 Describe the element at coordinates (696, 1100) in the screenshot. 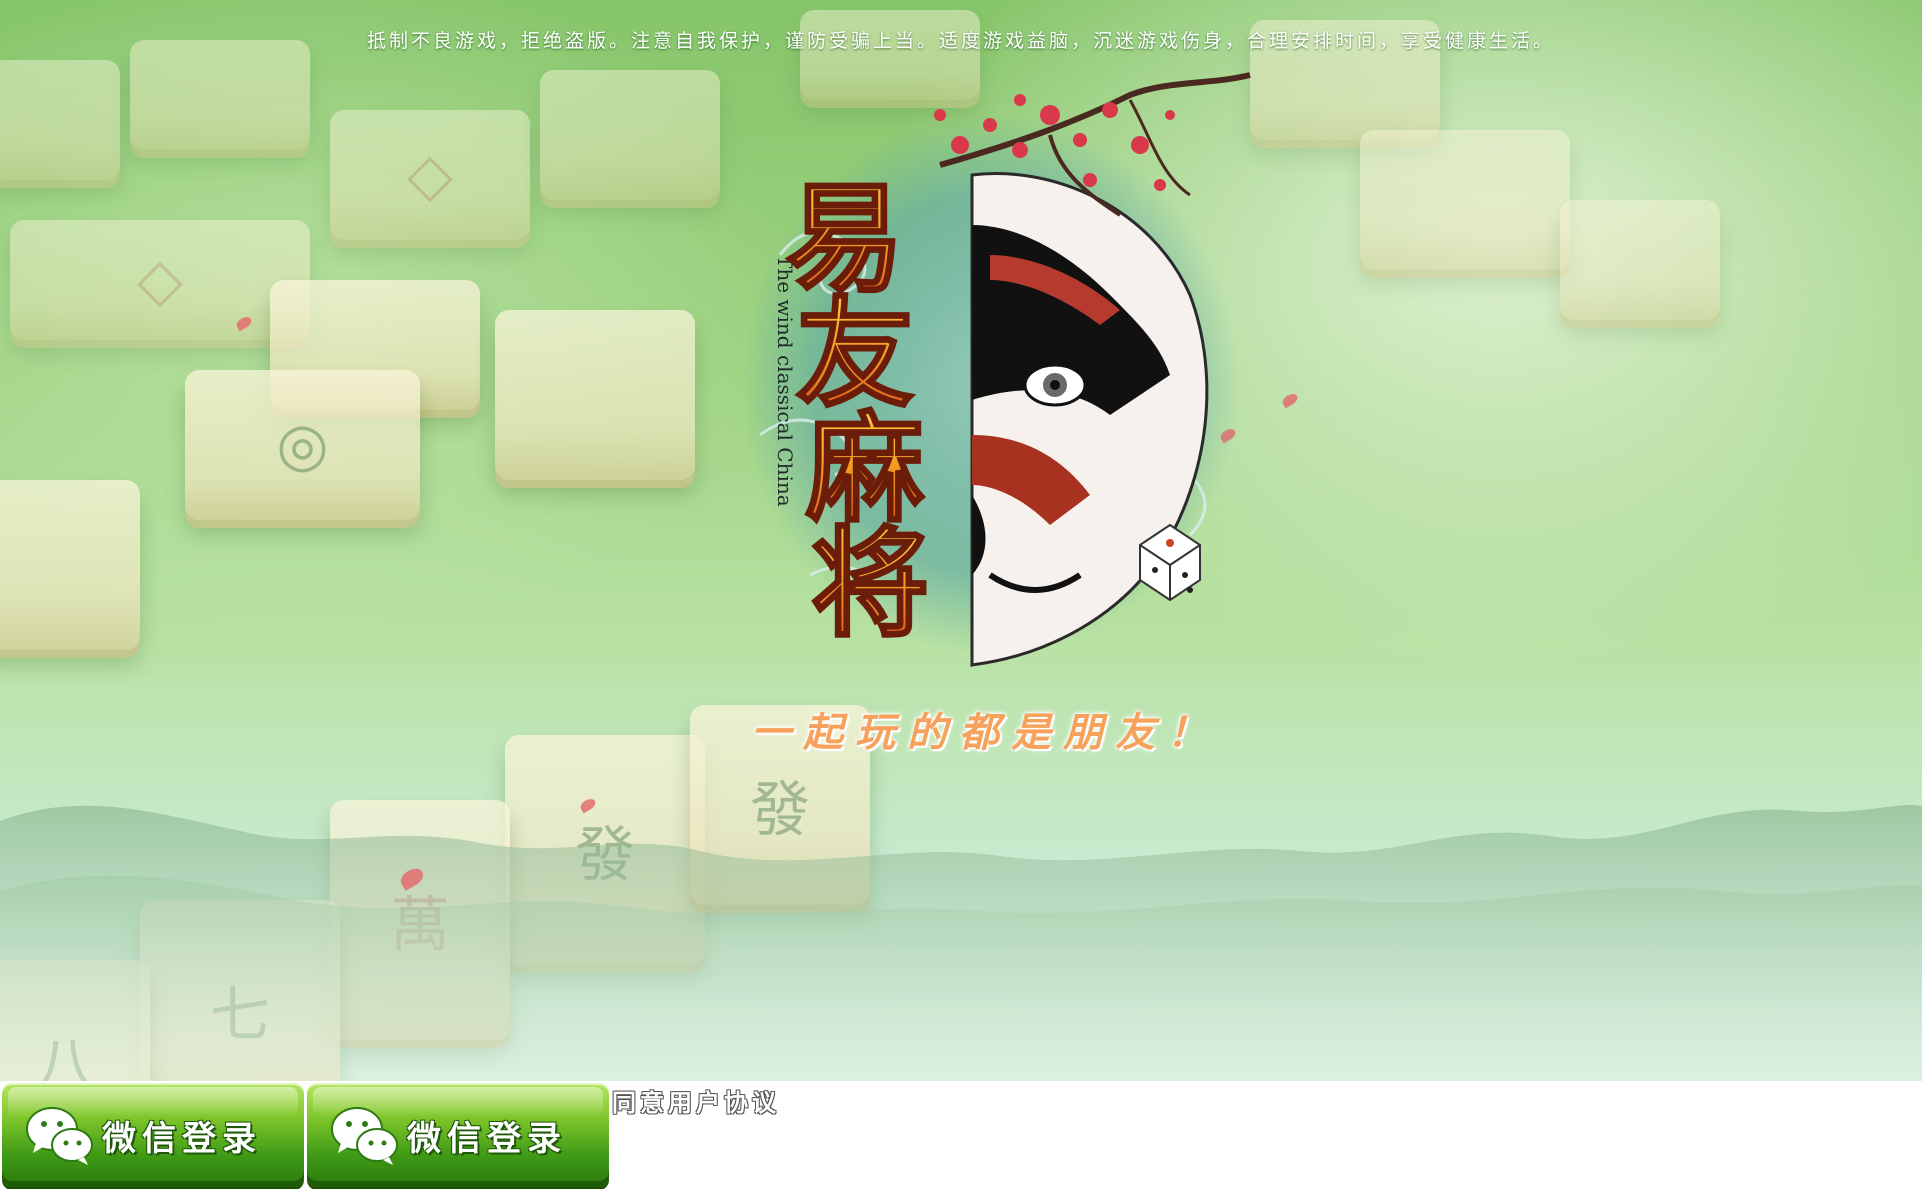

I see `user-agreement-link: 同意用户协议` at that location.